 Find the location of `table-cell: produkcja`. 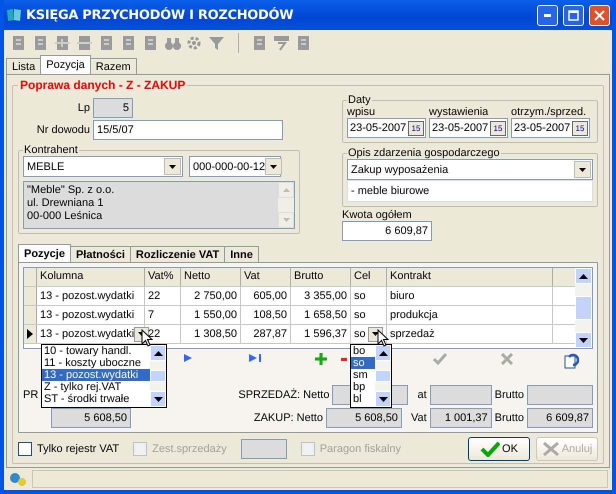

table-cell: produkcja is located at coordinates (470, 315).